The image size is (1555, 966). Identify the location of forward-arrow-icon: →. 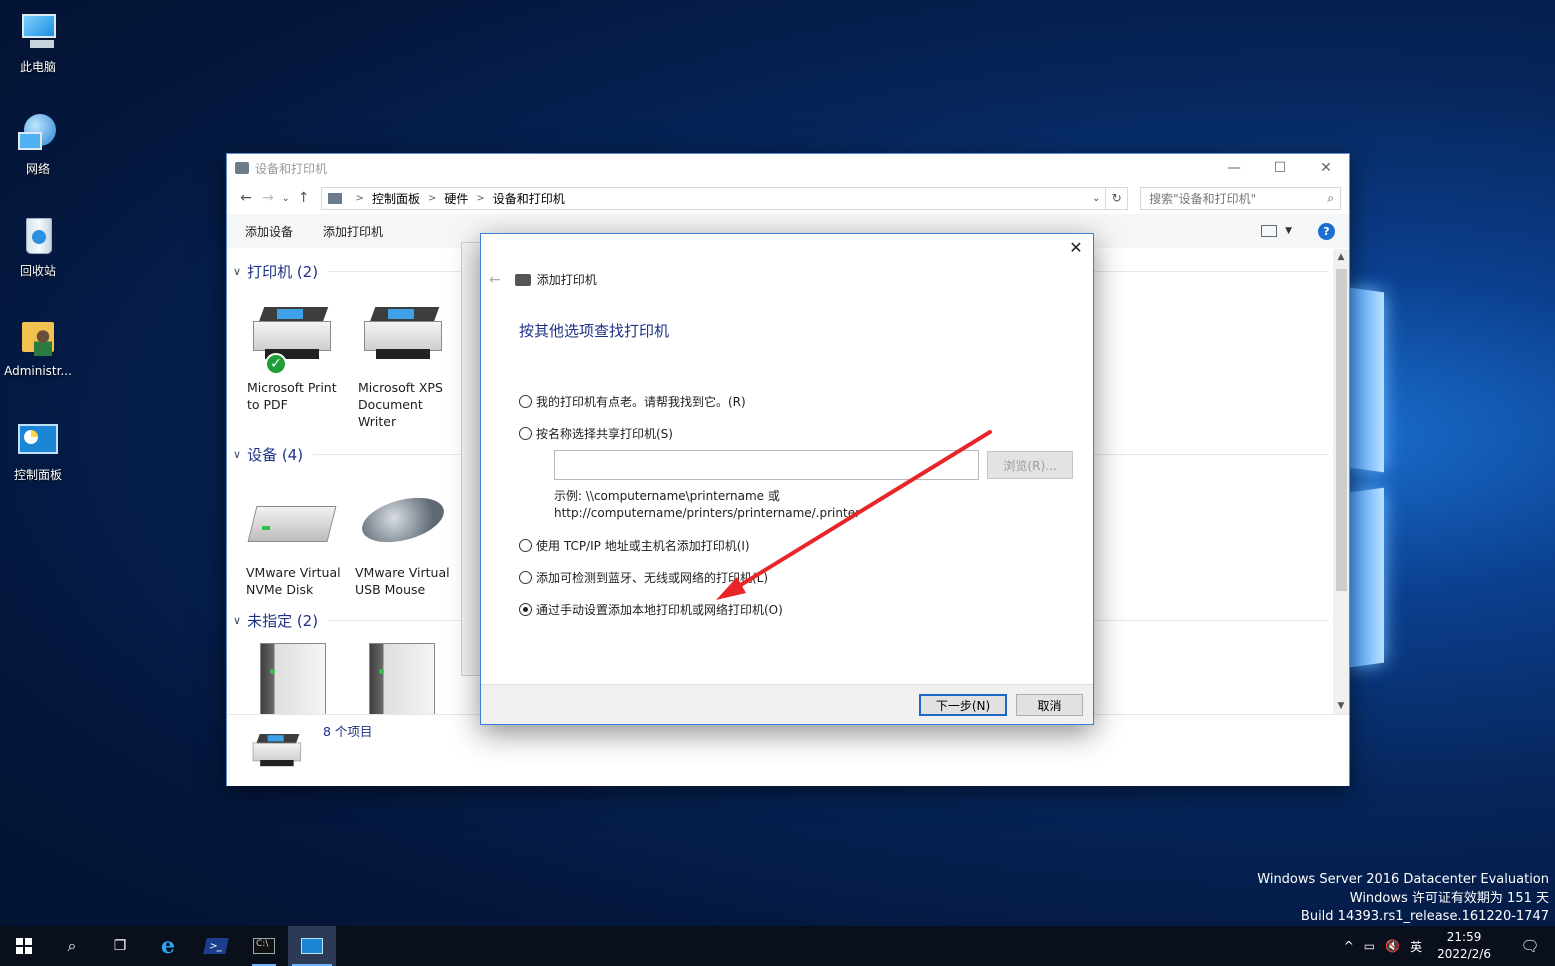
(268, 198).